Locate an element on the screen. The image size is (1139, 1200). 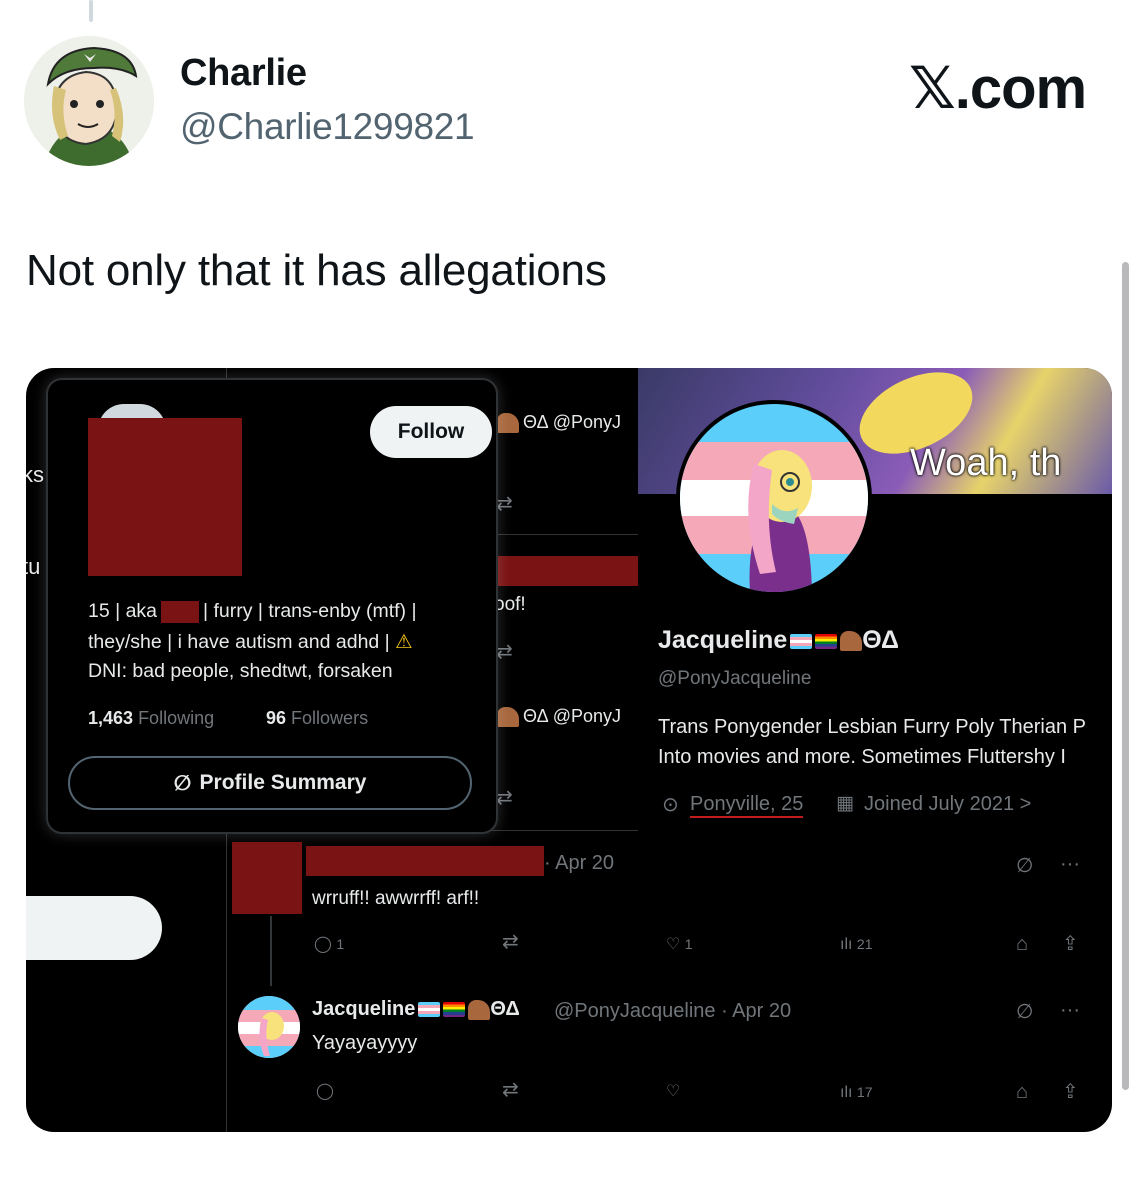
middle-handle-fragment-2: ΘΔ @PonyJ is located at coordinates (557, 717).